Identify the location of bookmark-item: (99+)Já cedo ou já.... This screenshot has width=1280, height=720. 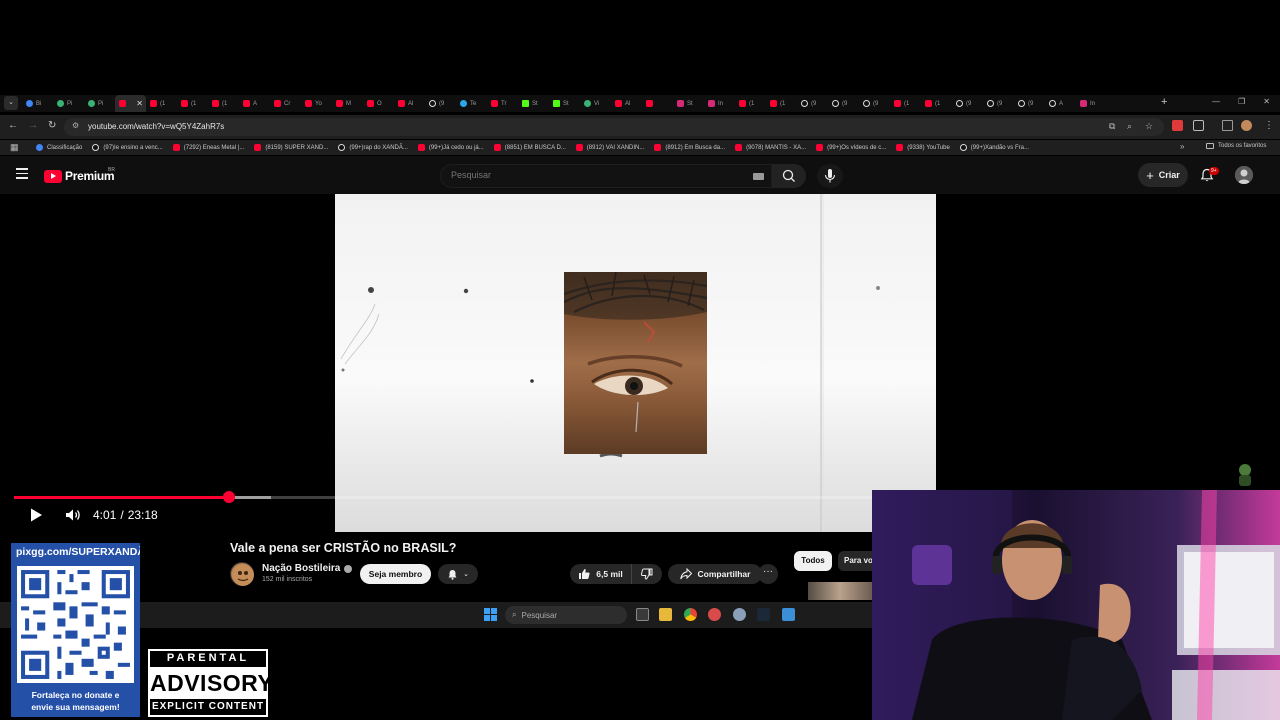
(450, 147).